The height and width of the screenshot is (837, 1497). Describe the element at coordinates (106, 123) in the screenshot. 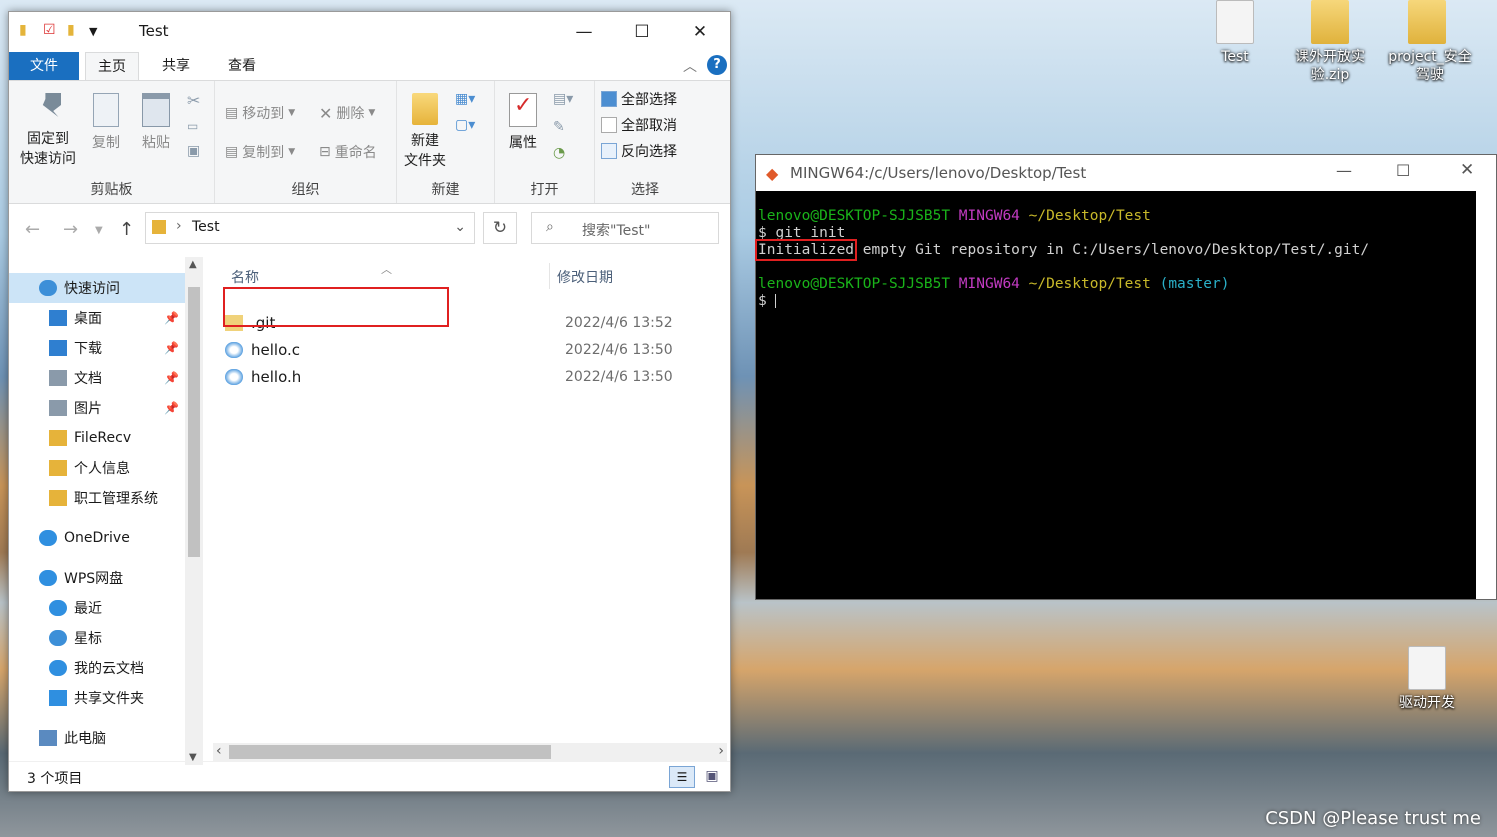

I see `copy-button: 复制` at that location.